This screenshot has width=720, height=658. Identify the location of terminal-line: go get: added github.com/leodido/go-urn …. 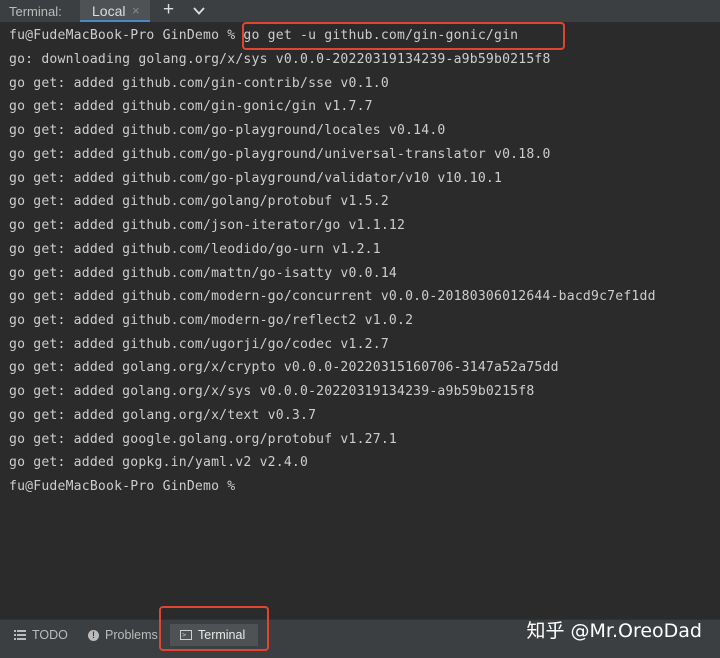
(195, 249).